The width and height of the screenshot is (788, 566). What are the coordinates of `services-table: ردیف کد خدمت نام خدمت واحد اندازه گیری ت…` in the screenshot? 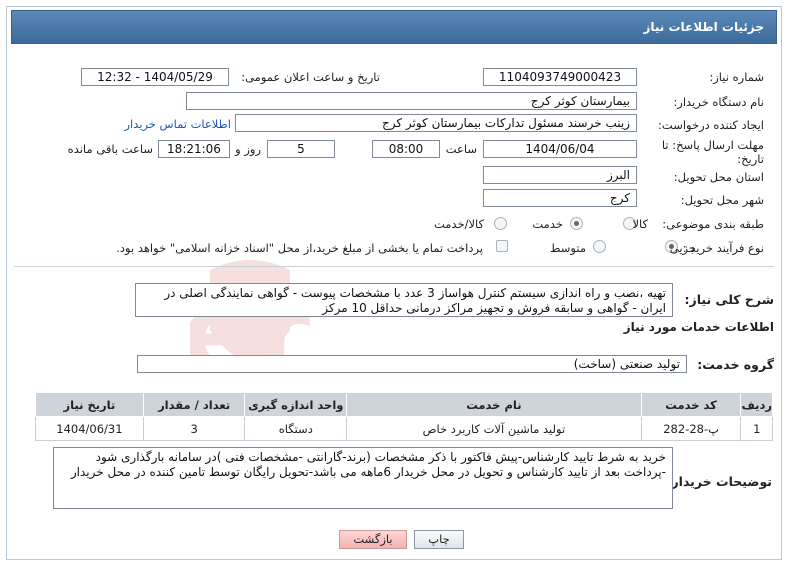 It's located at (404, 416).